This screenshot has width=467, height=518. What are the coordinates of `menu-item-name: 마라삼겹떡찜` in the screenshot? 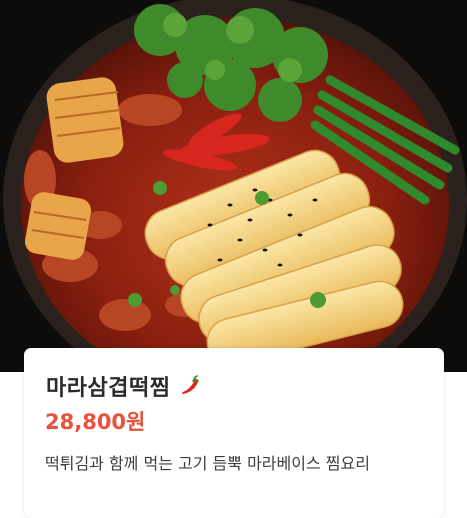 It's located at (108, 388).